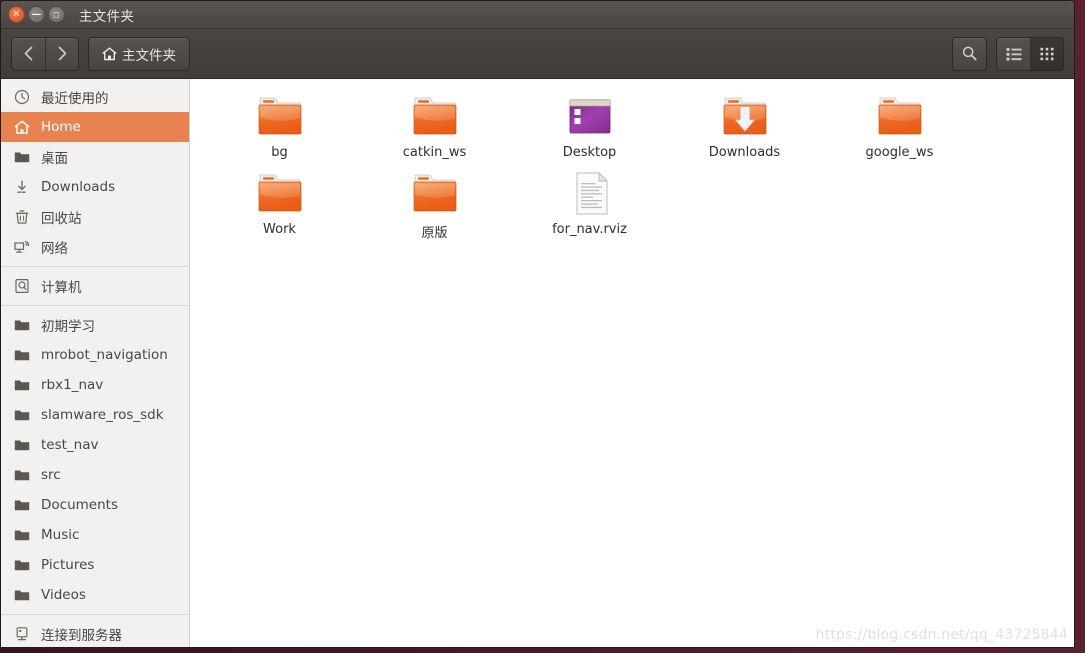 The image size is (1085, 653). I want to click on connect-server-icon, so click(21, 634).